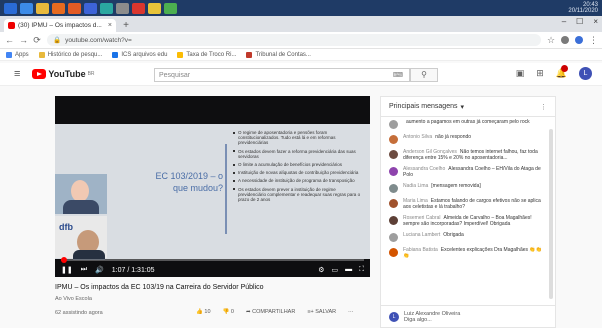  Describe the element at coordinates (579, 40) in the screenshot. I see `profile-icon` at that location.